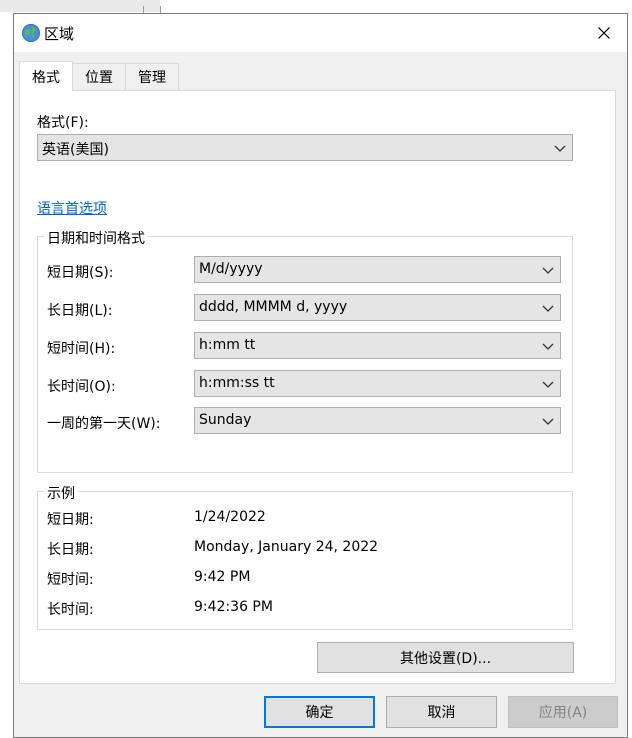 The image size is (632, 738). I want to click on background-window-strip, so click(80, 6).